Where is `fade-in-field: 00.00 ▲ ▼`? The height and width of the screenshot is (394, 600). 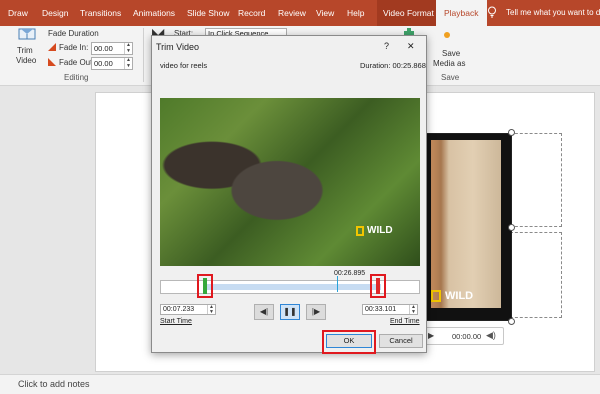
fade-in-field: 00.00 ▲ ▼ is located at coordinates (112, 48).